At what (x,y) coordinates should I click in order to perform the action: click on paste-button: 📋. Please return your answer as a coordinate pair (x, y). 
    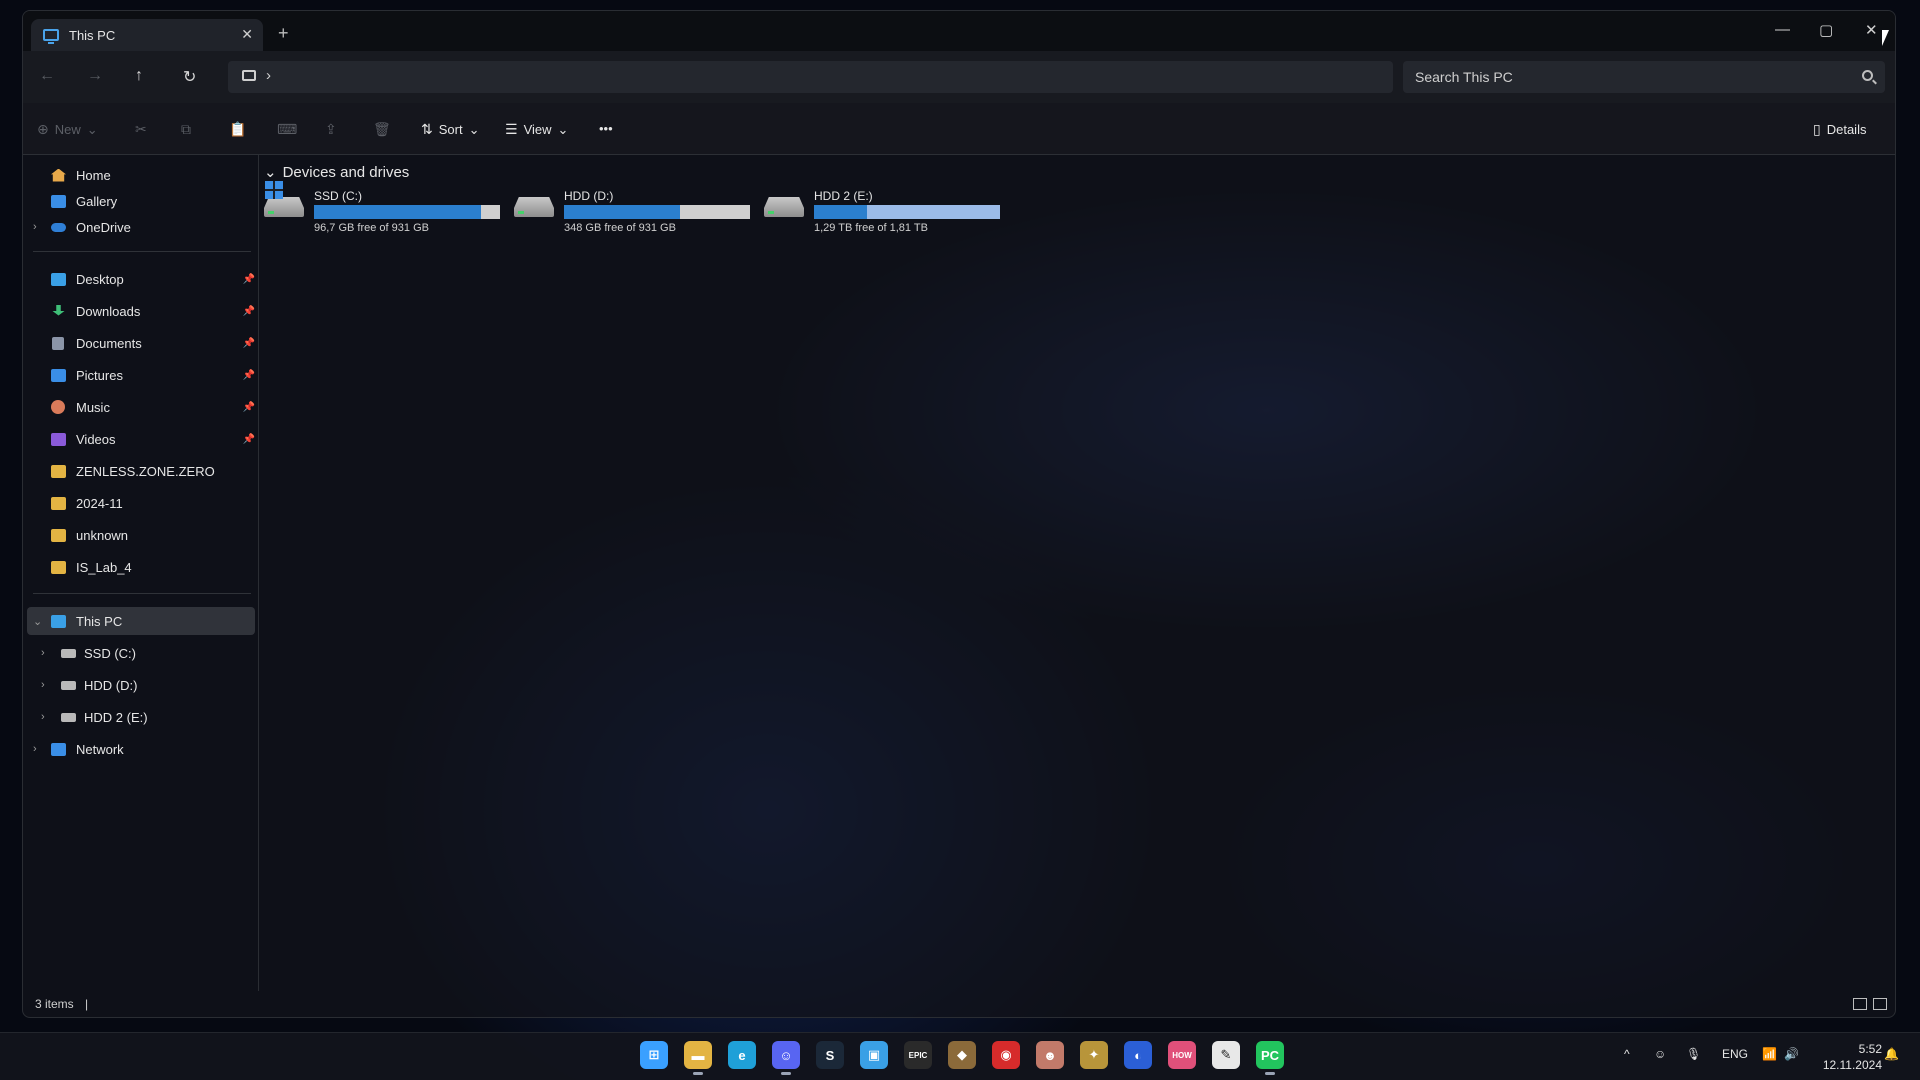
    Looking at the image, I should click on (237, 129).